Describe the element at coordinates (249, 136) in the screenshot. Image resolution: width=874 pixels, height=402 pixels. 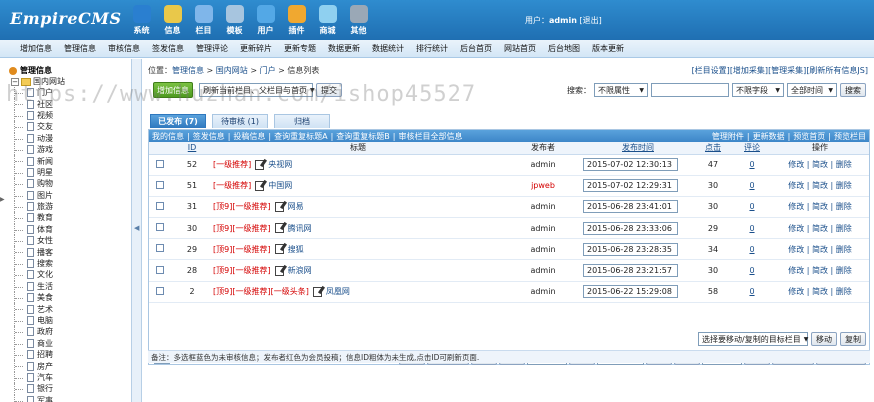
I see `list-link: 投稿信息` at that location.